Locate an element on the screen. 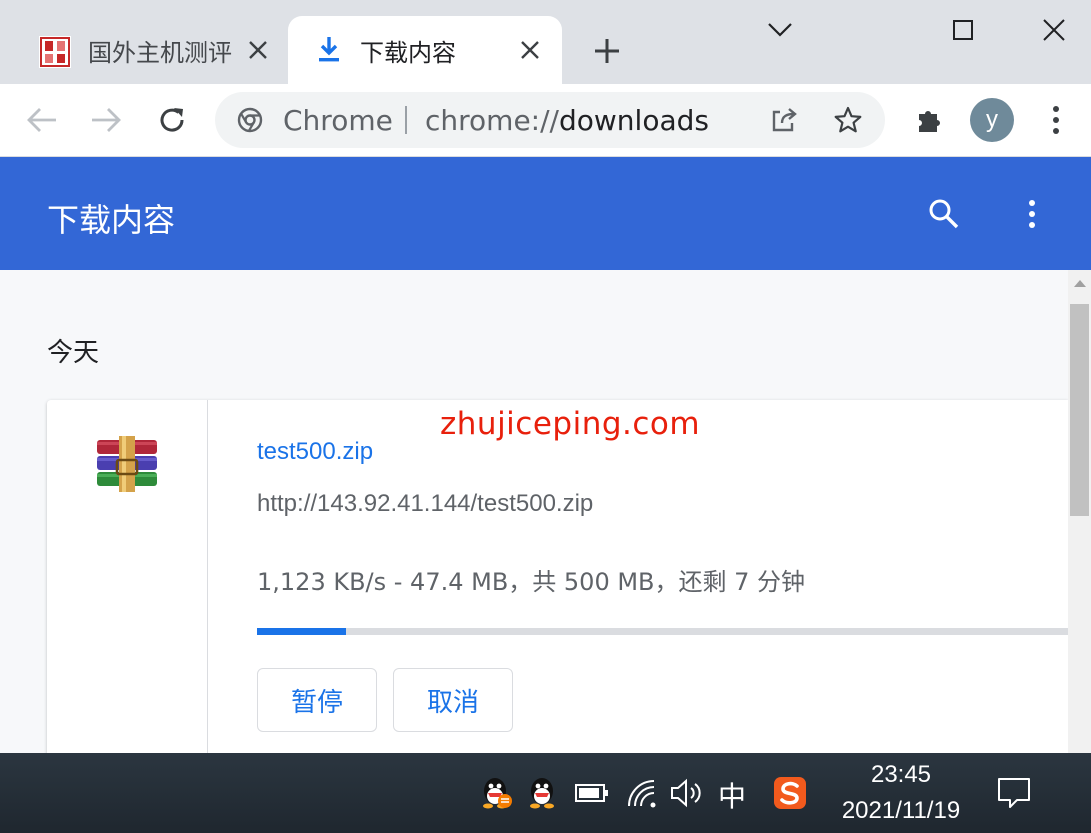 This screenshot has height=833, width=1091. tab-search-button is located at coordinates (780, 30).